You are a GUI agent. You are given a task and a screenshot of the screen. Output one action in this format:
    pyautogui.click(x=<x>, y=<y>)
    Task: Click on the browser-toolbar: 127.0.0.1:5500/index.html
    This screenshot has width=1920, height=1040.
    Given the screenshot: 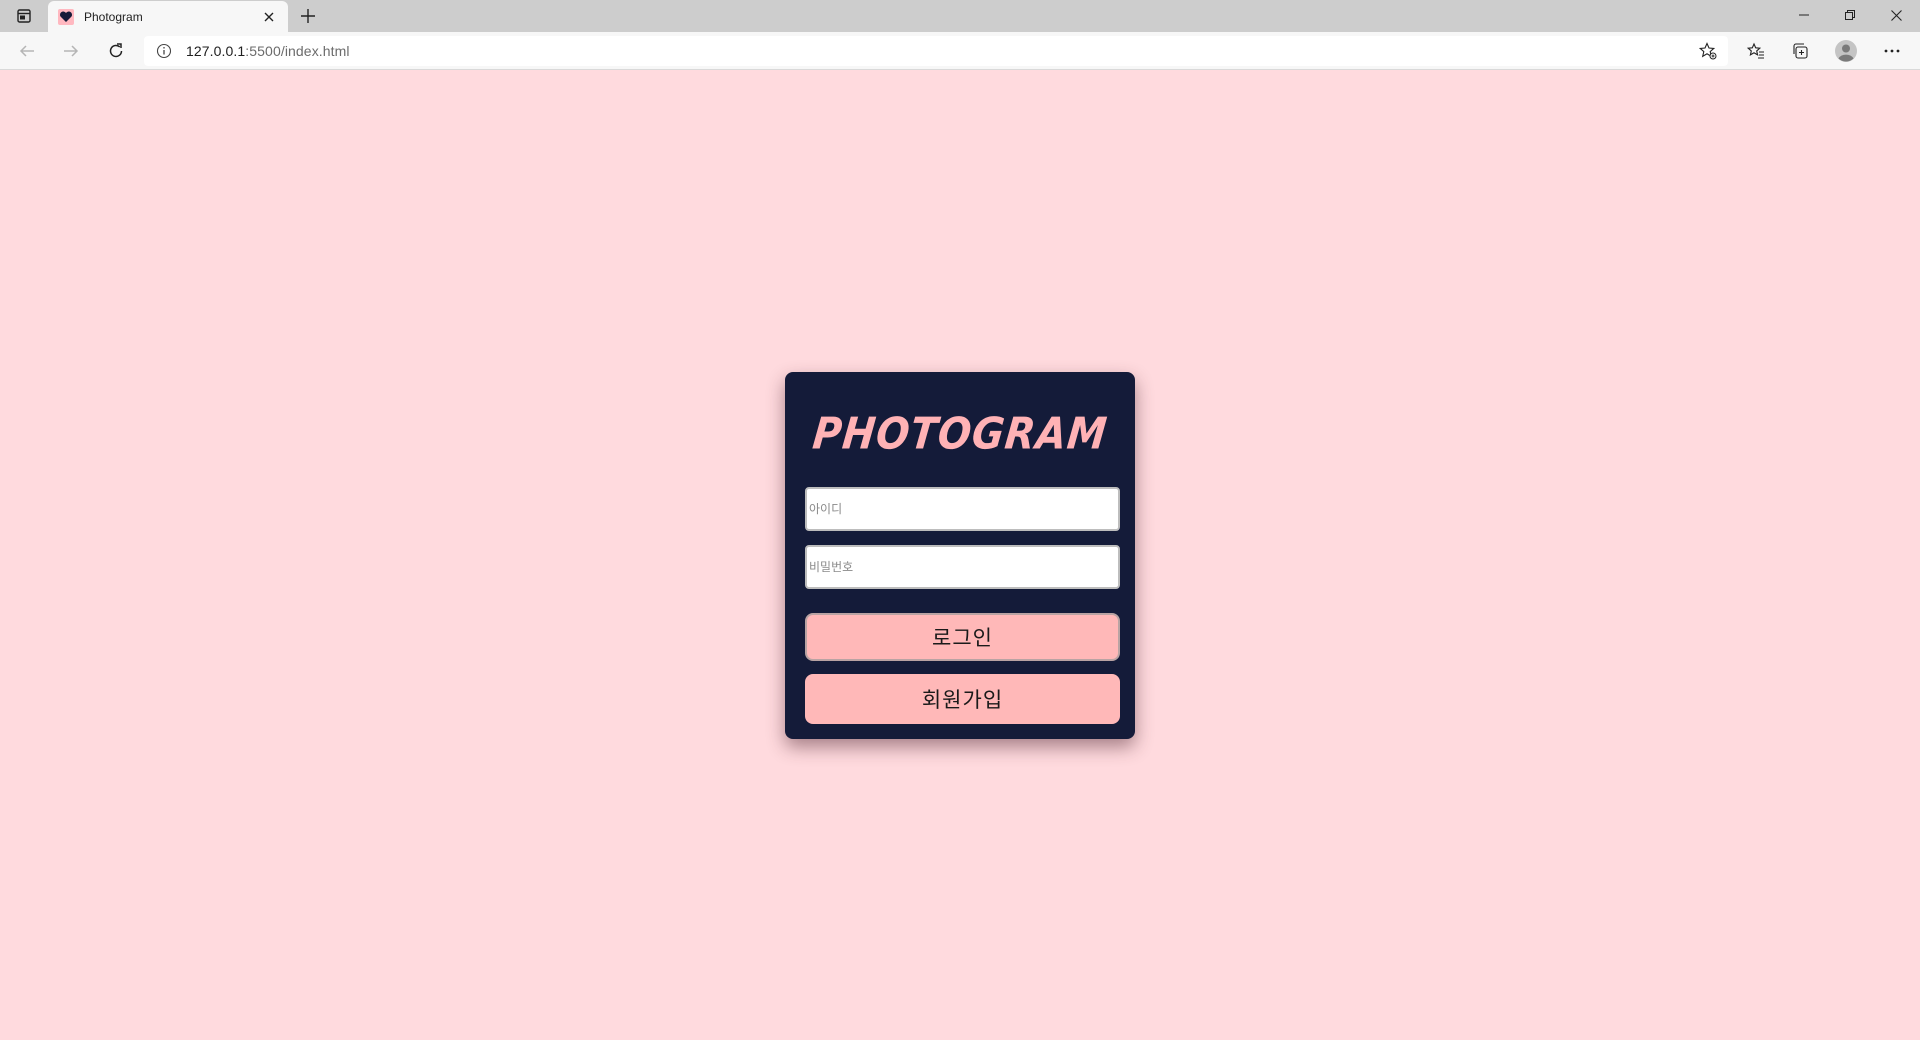 What is the action you would take?
    pyautogui.click(x=960, y=51)
    